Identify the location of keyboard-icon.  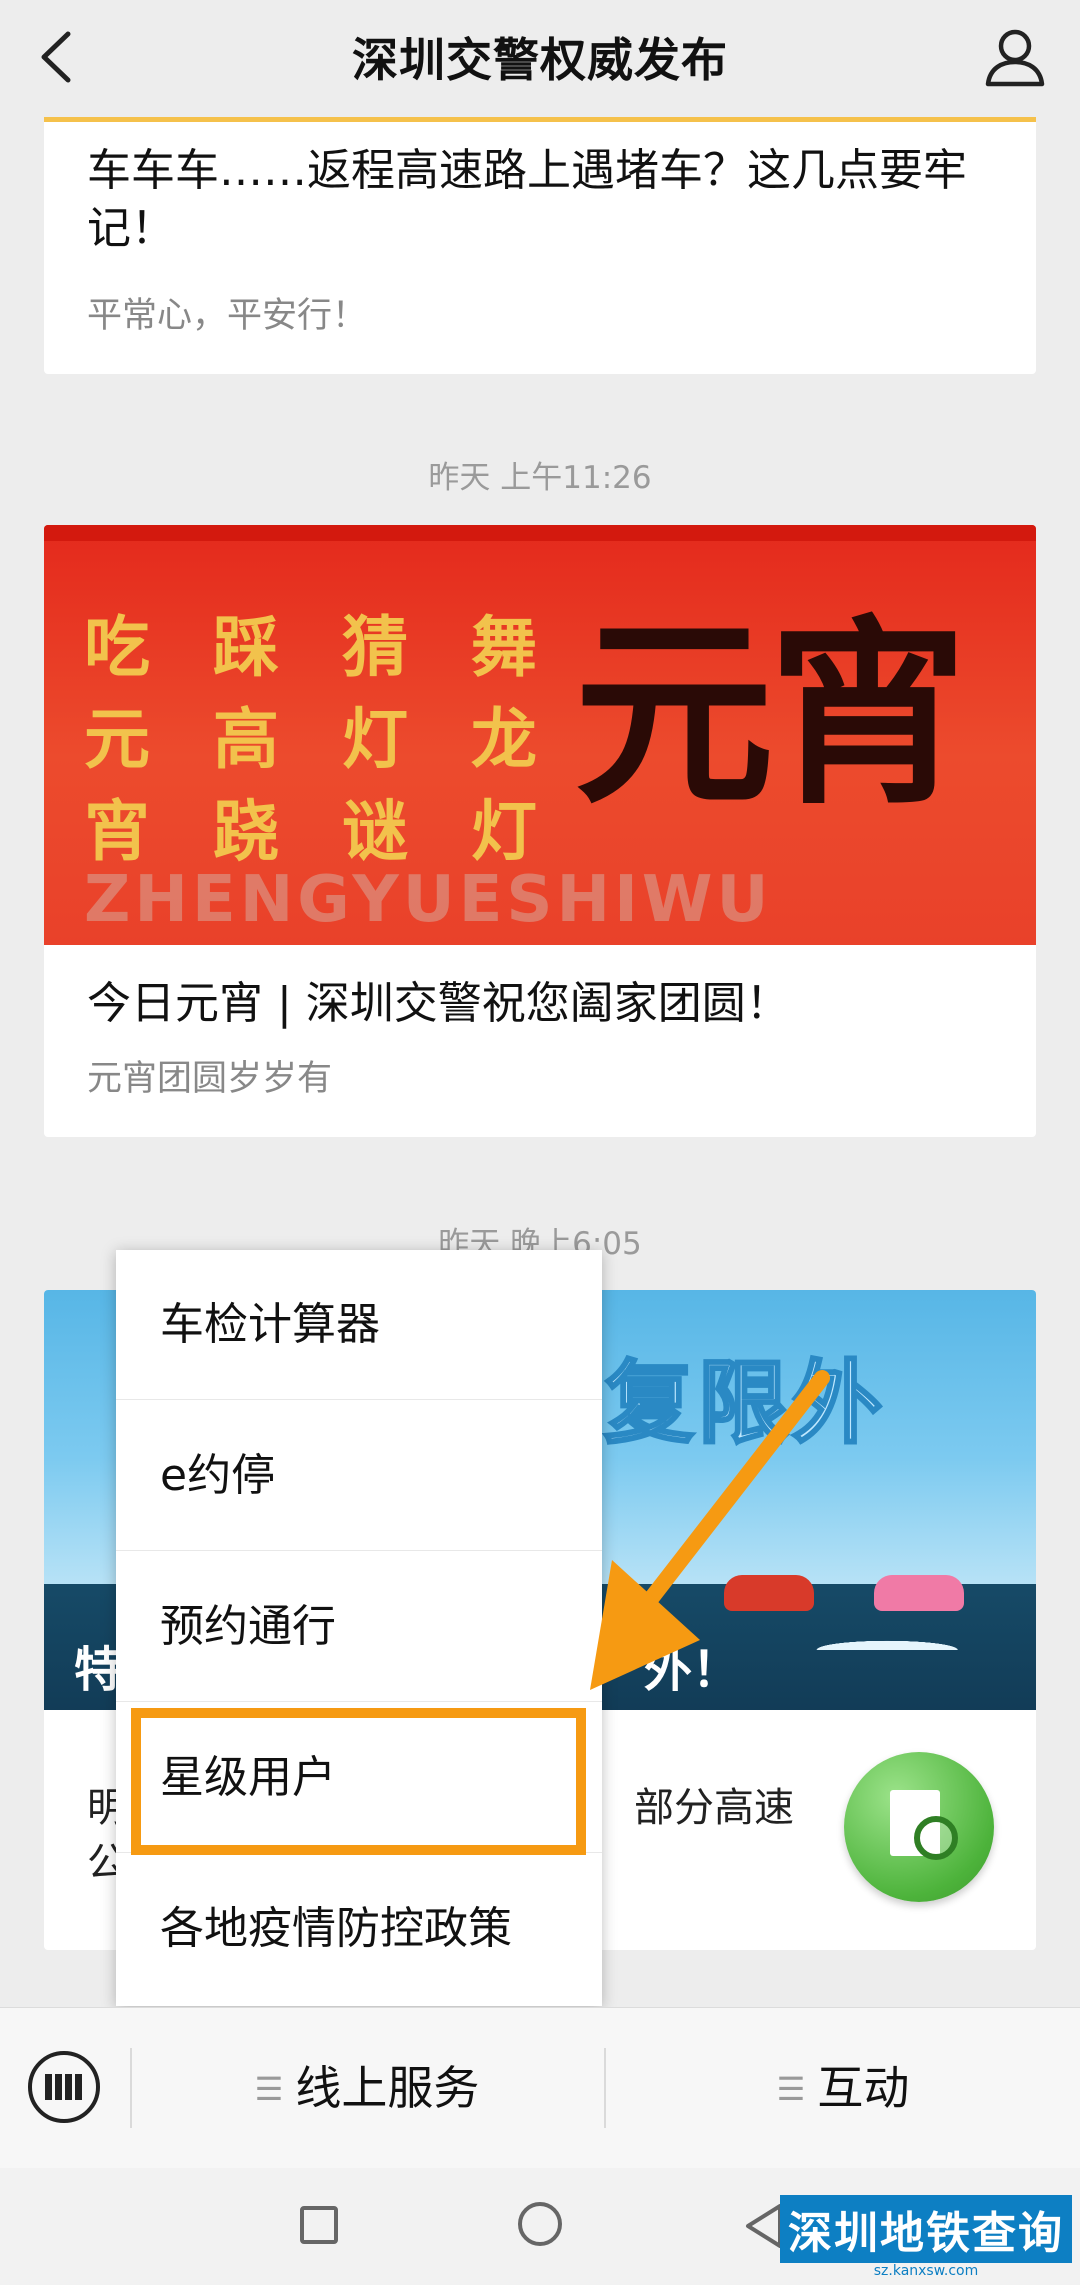
(64, 2087).